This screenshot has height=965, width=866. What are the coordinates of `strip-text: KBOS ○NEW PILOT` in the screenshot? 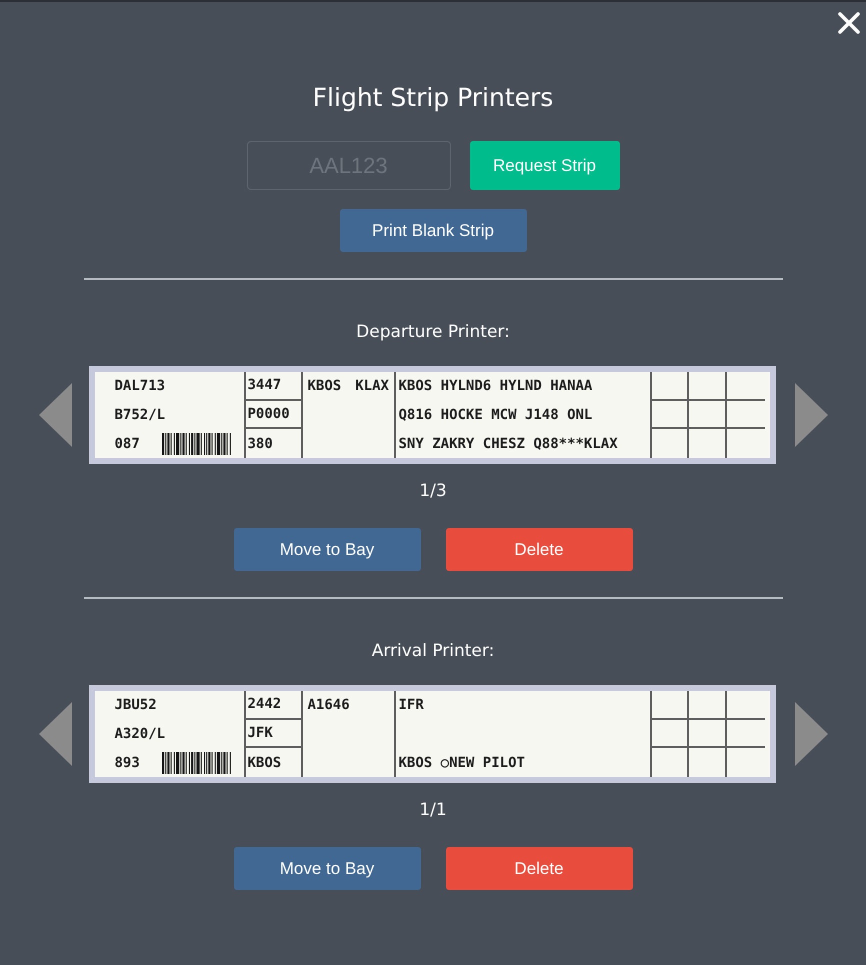 It's located at (461, 763).